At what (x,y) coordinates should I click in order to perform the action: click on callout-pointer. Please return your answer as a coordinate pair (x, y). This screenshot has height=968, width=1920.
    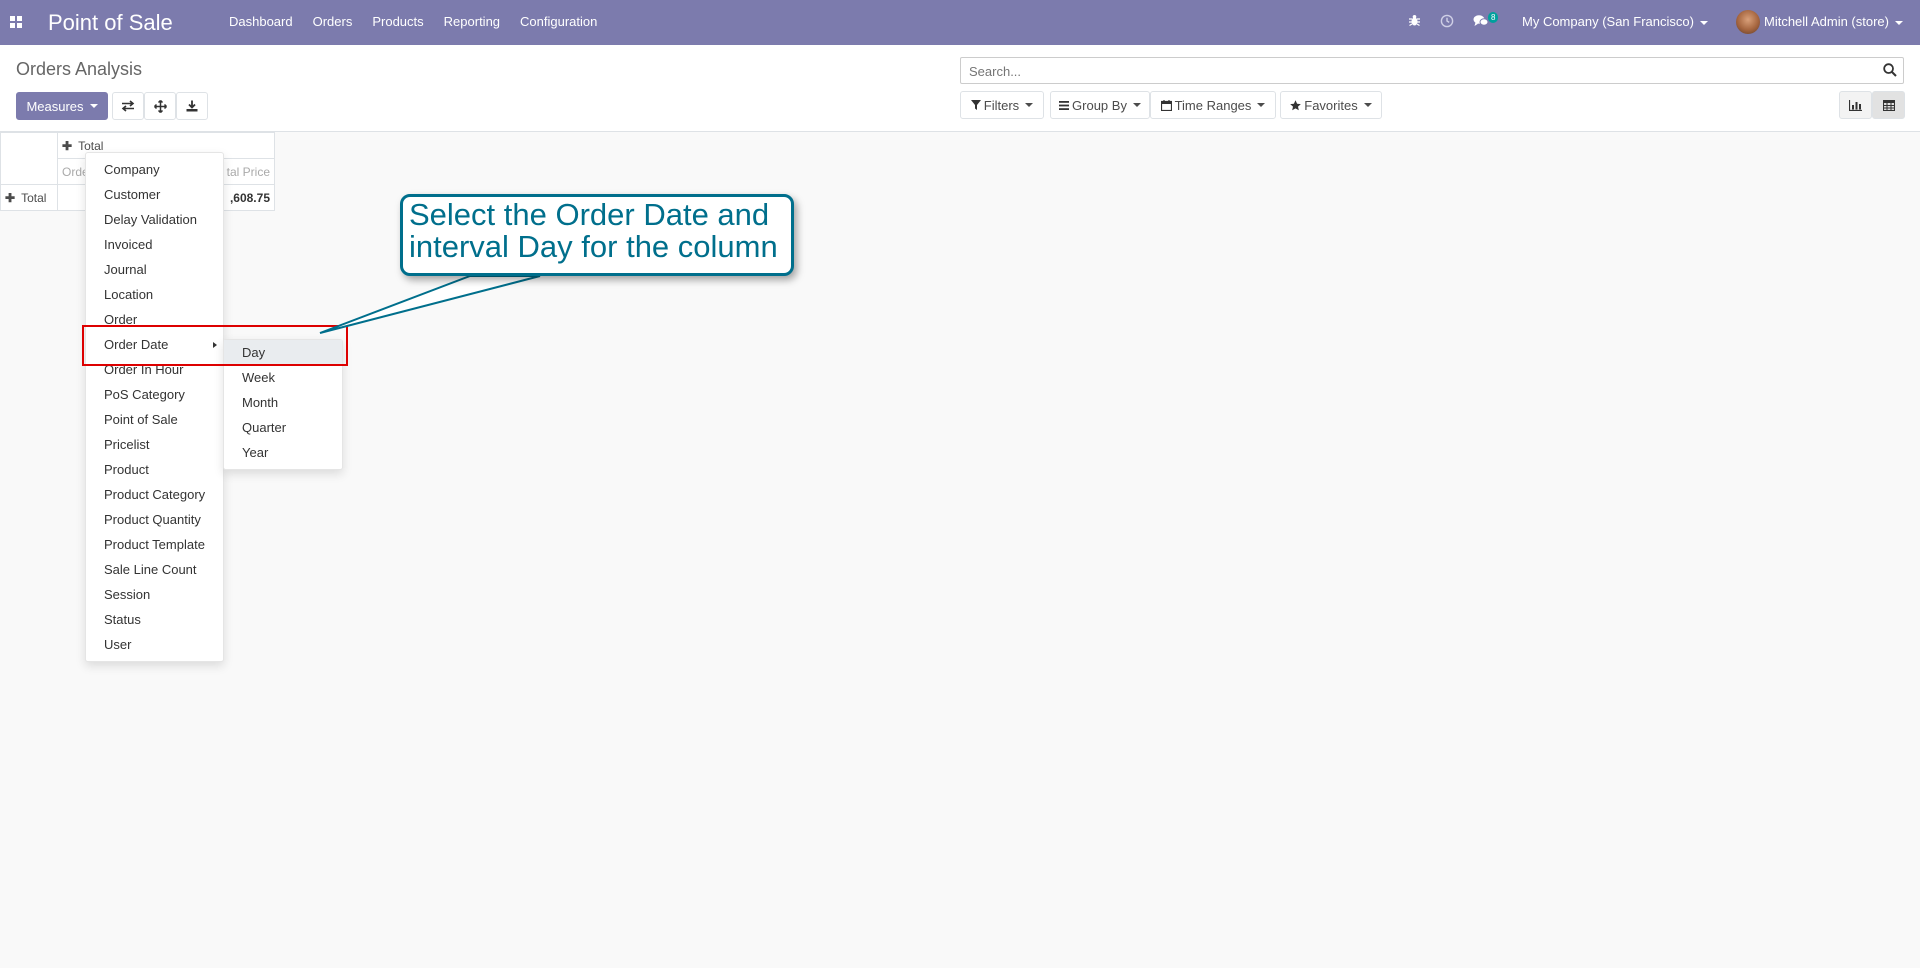
    Looking at the image, I should click on (430, 304).